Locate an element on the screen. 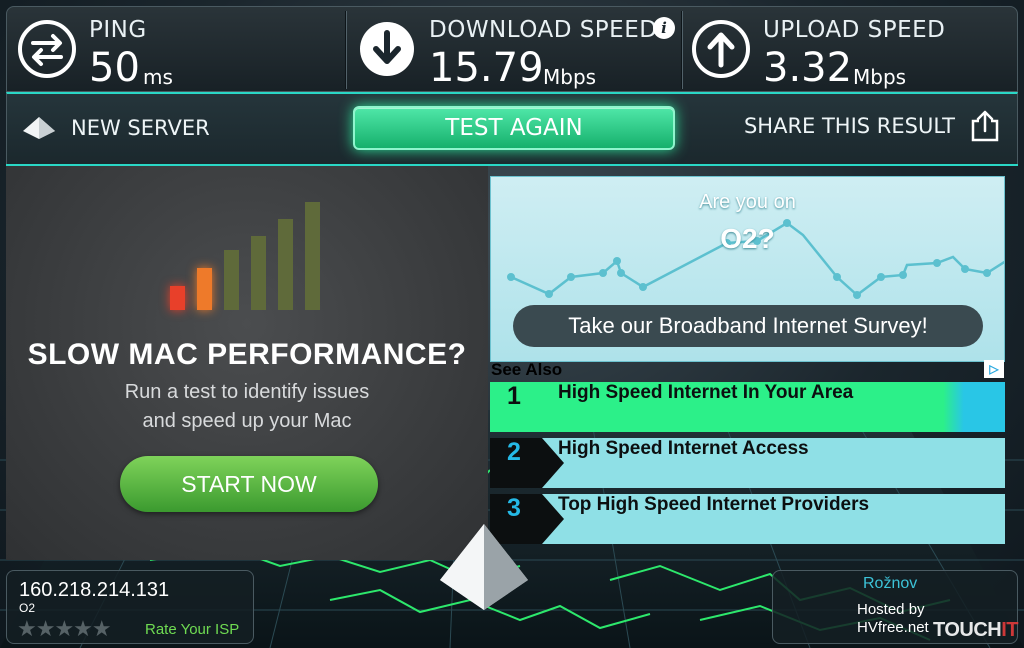  host-name: HVfree.net is located at coordinates (893, 627).